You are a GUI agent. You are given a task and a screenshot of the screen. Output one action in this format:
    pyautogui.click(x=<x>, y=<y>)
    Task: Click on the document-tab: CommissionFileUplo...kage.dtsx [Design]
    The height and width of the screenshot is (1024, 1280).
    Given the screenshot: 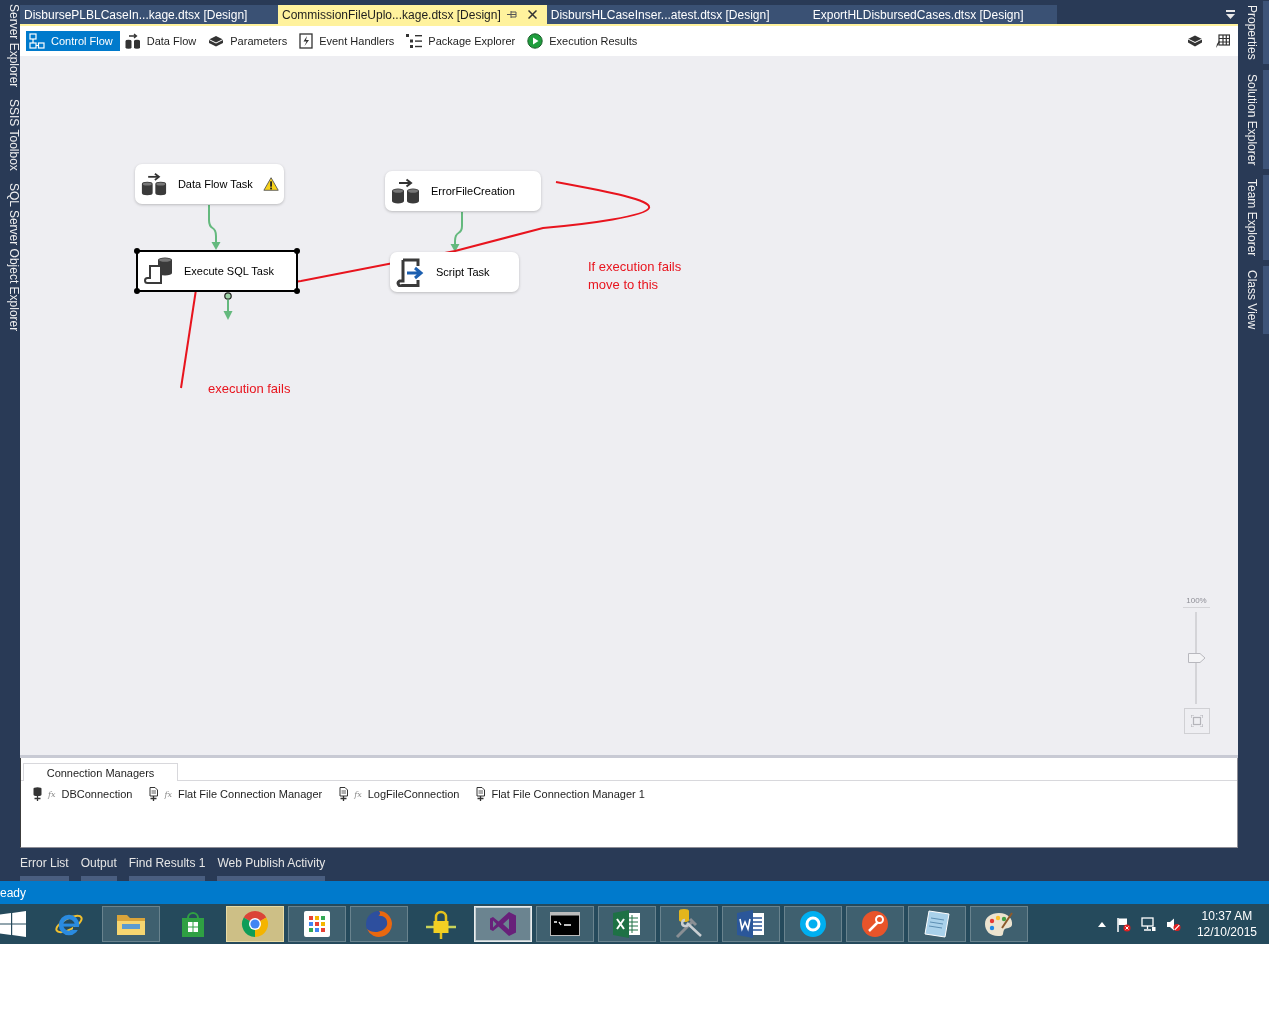 What is the action you would take?
    pyautogui.click(x=412, y=14)
    